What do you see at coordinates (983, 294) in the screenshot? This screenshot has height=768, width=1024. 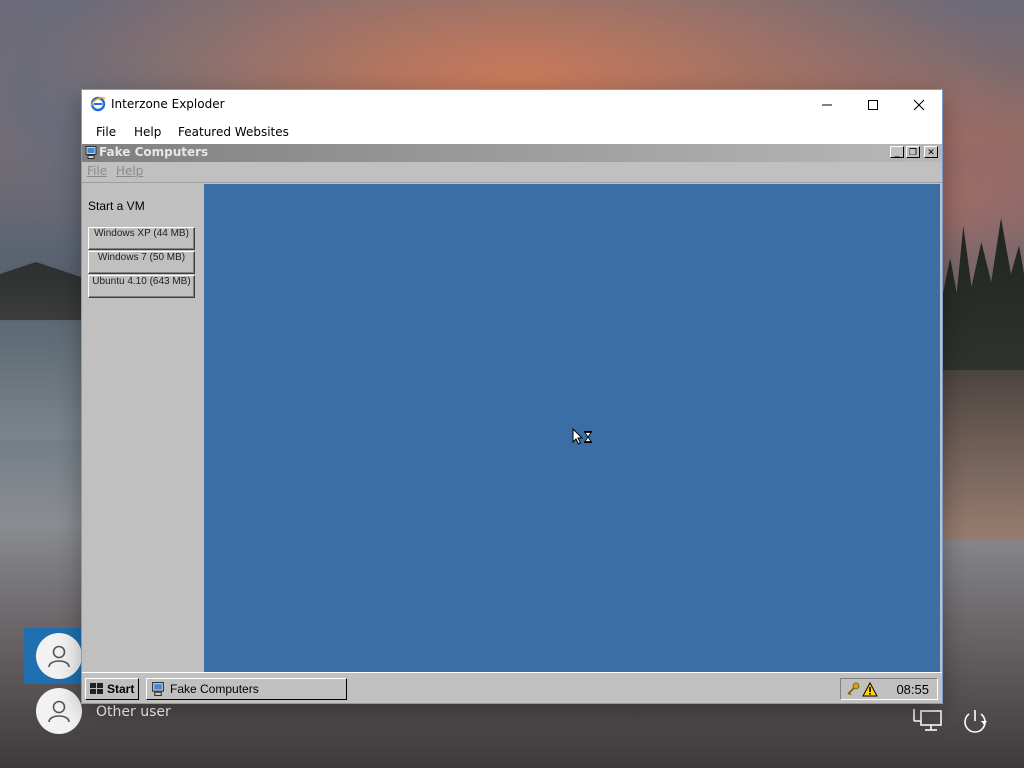 I see `landscape-trees` at bounding box center [983, 294].